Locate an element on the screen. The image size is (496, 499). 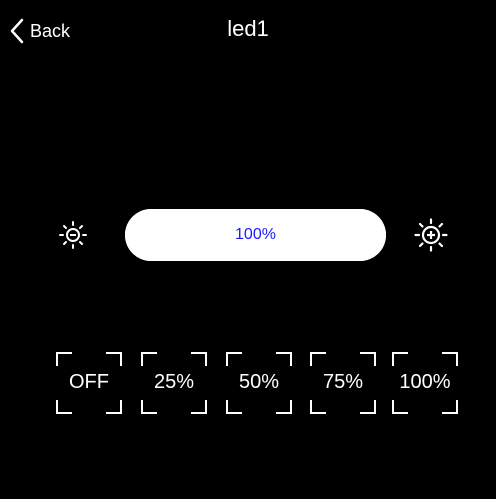
brightness-slider: 100% is located at coordinates (255, 235).